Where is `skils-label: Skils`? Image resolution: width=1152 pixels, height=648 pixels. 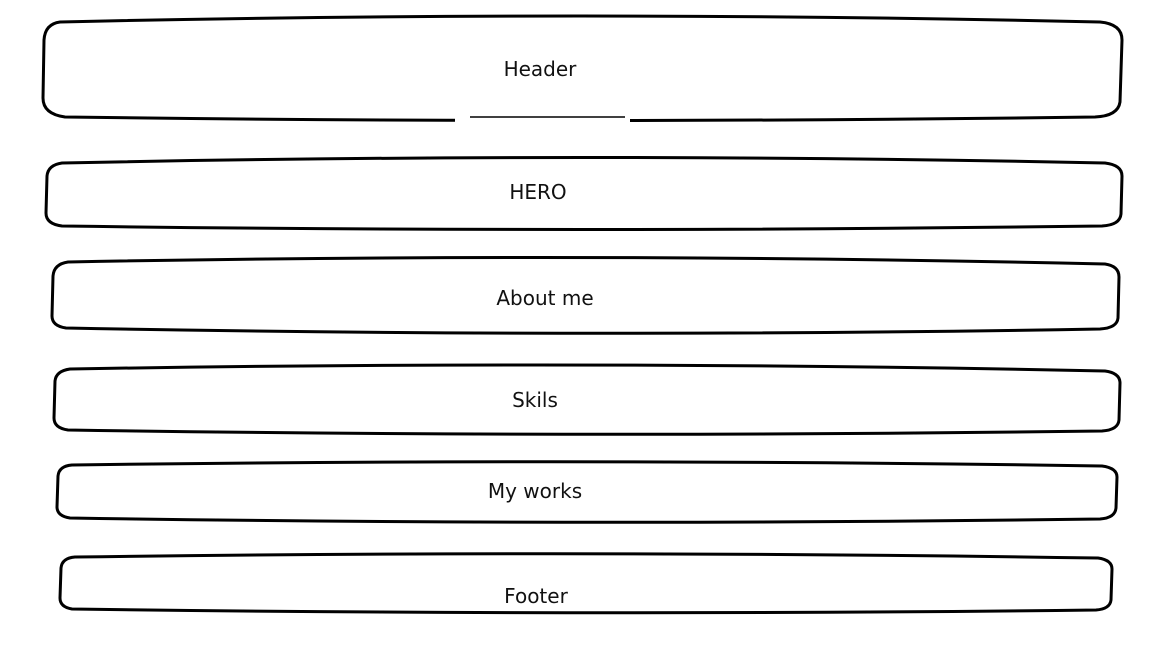 skils-label: Skils is located at coordinates (535, 400).